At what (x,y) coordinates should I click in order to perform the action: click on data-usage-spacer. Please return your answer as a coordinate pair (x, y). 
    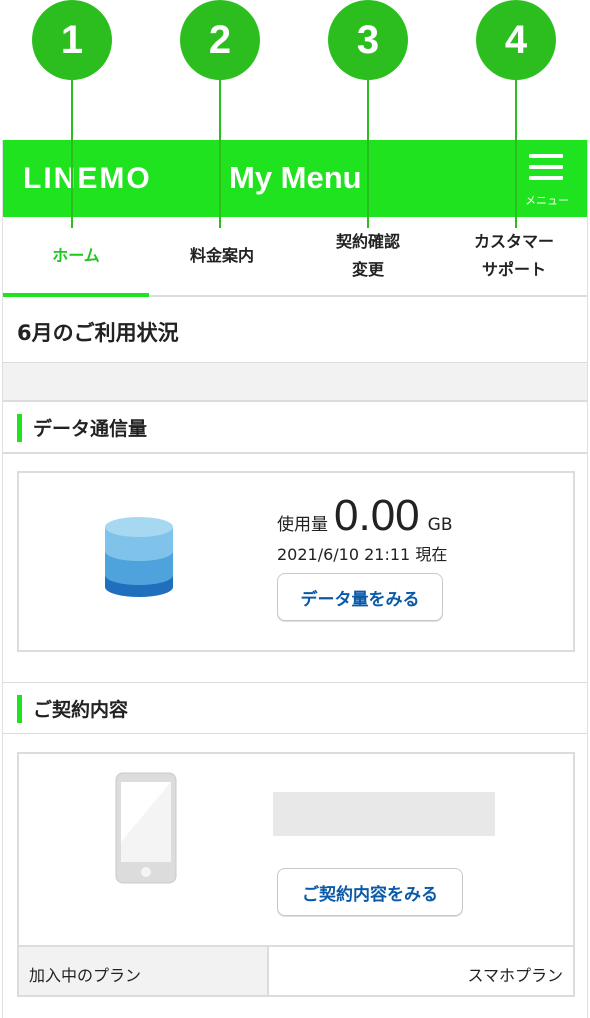
    Looking at the image, I should click on (295, 453).